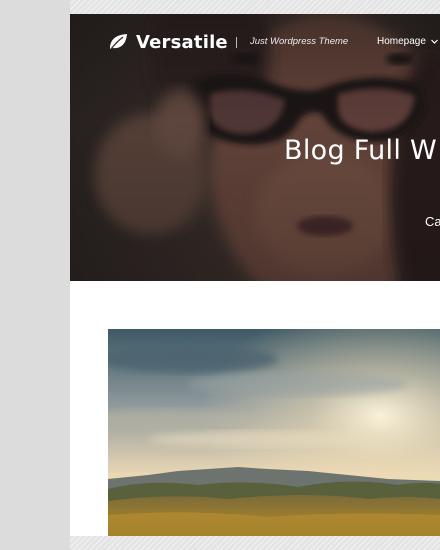  Describe the element at coordinates (299, 41) in the screenshot. I see `site-tagline: Just Wordpress Theme` at that location.